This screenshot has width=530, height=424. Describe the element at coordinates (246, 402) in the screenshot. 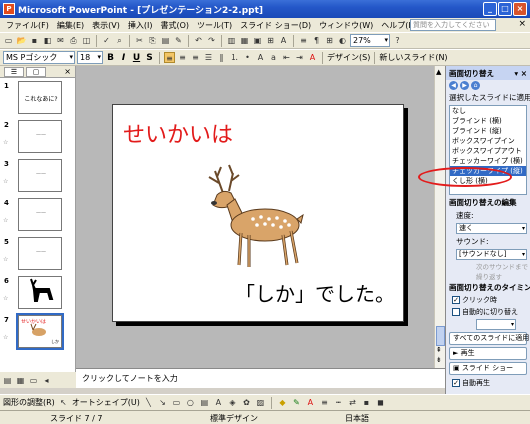

I see `clipart-icon: ✿` at that location.